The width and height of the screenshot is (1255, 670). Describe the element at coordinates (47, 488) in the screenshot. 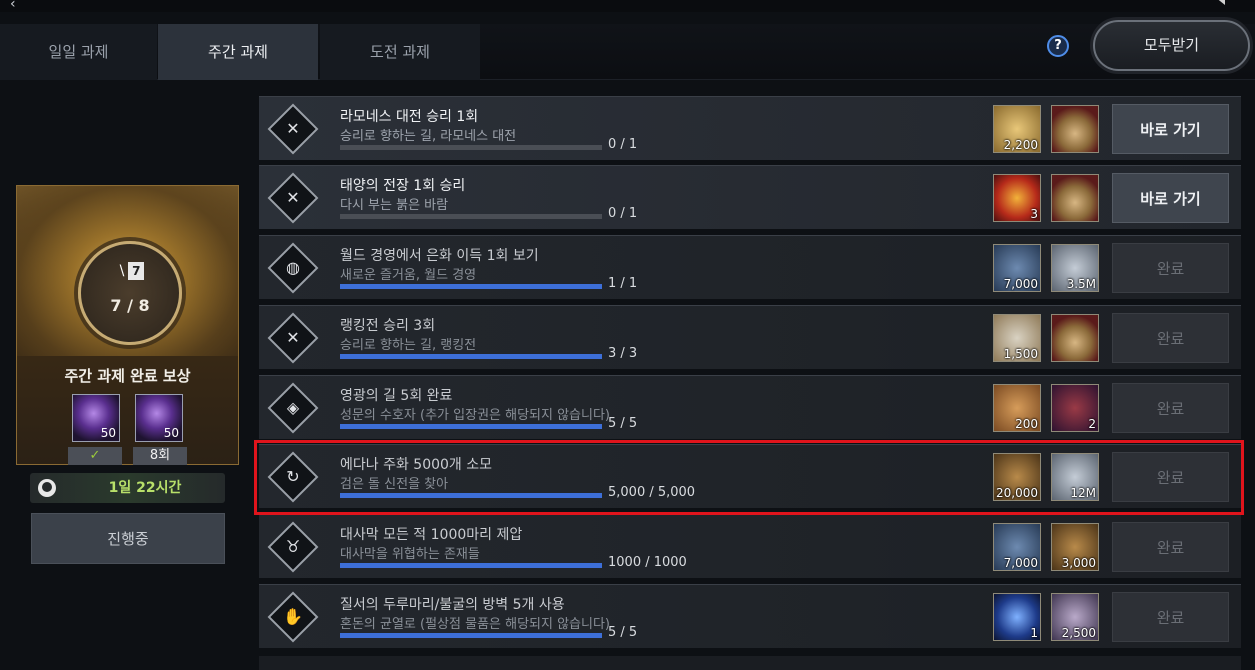

I see `clock-icon` at that location.